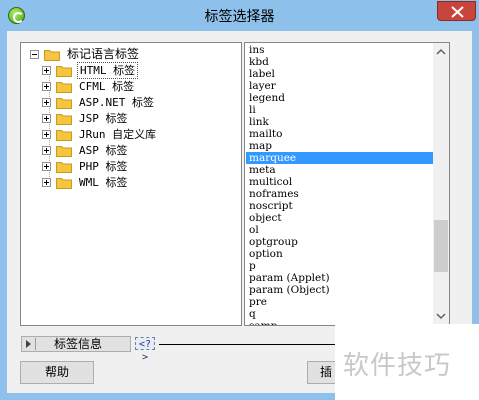 Image resolution: width=479 pixels, height=400 pixels. Describe the element at coordinates (441, 316) in the screenshot. I see `scroll-down-icon` at that location.